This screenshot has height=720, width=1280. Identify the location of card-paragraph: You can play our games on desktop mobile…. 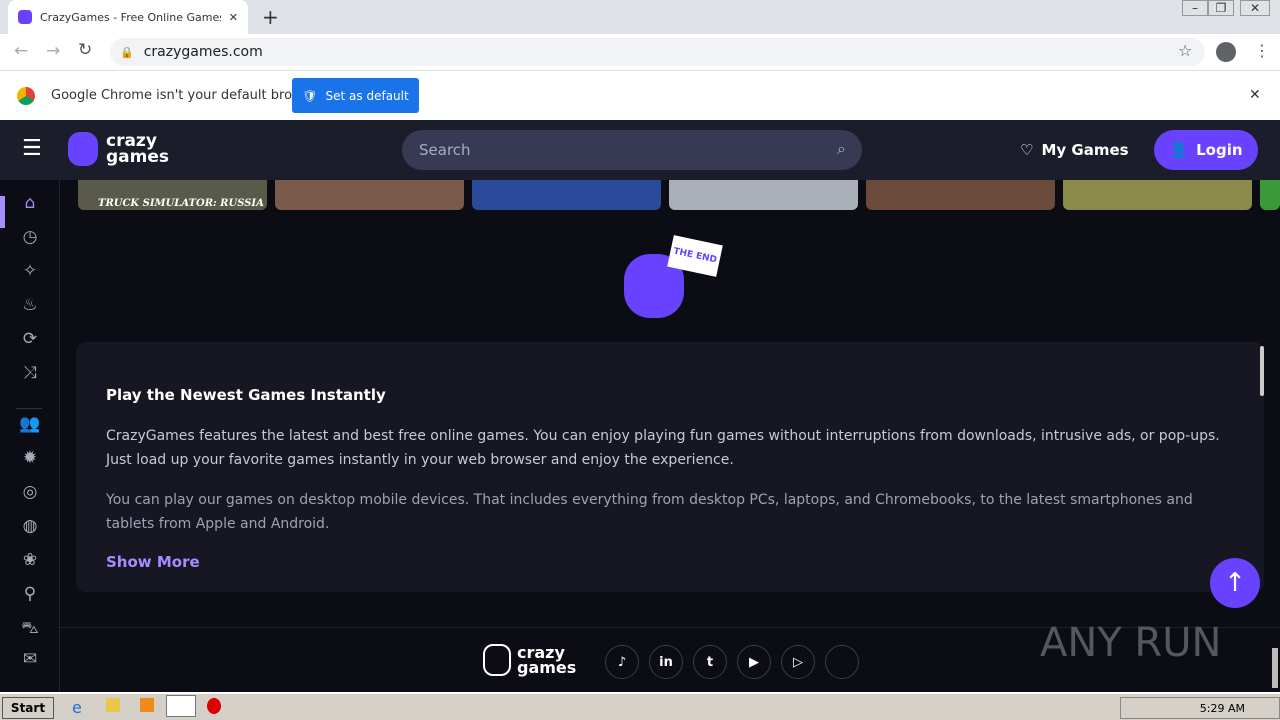
(649, 512).